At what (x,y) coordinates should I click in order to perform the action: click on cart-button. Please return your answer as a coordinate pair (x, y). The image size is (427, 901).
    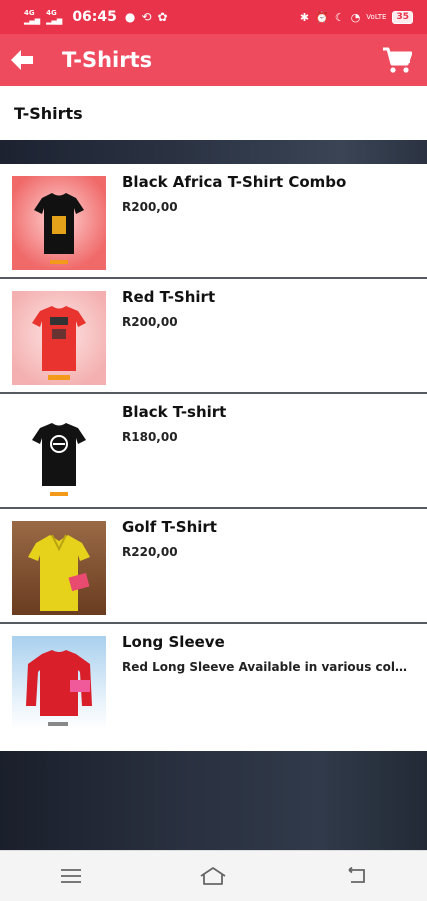
    Looking at the image, I should click on (397, 60).